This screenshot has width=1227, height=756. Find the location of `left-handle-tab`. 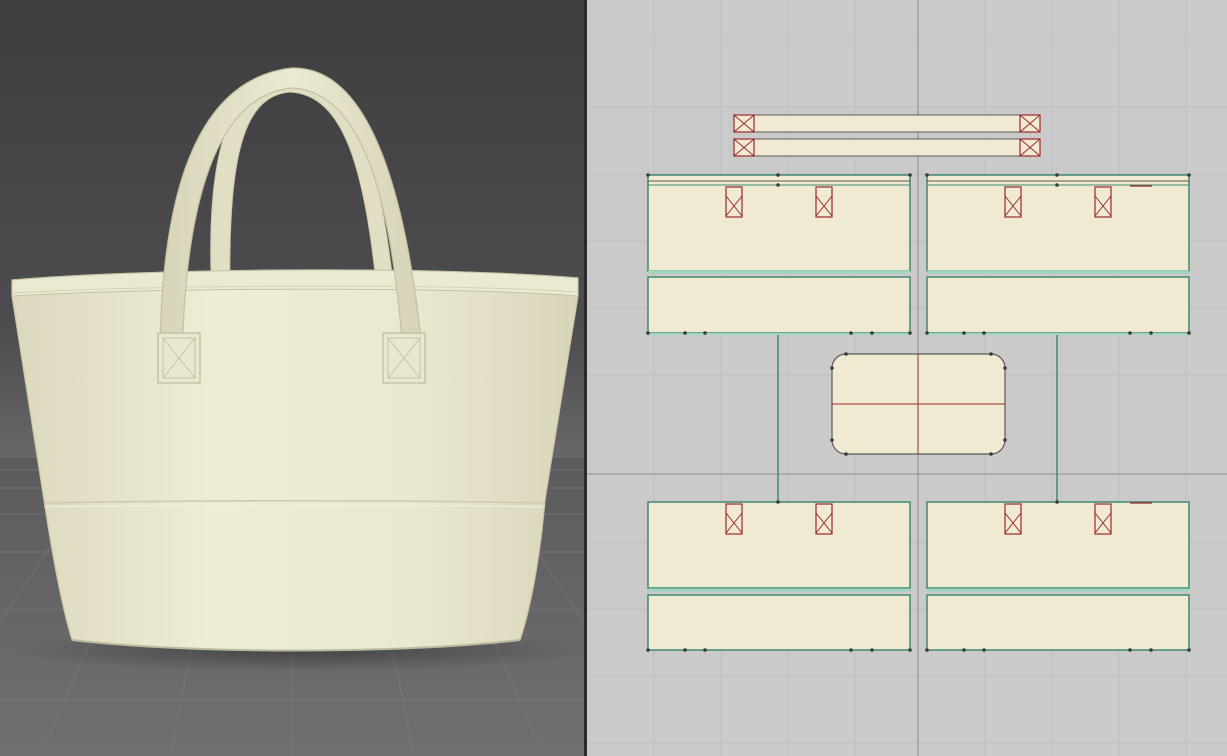

left-handle-tab is located at coordinates (179, 358).